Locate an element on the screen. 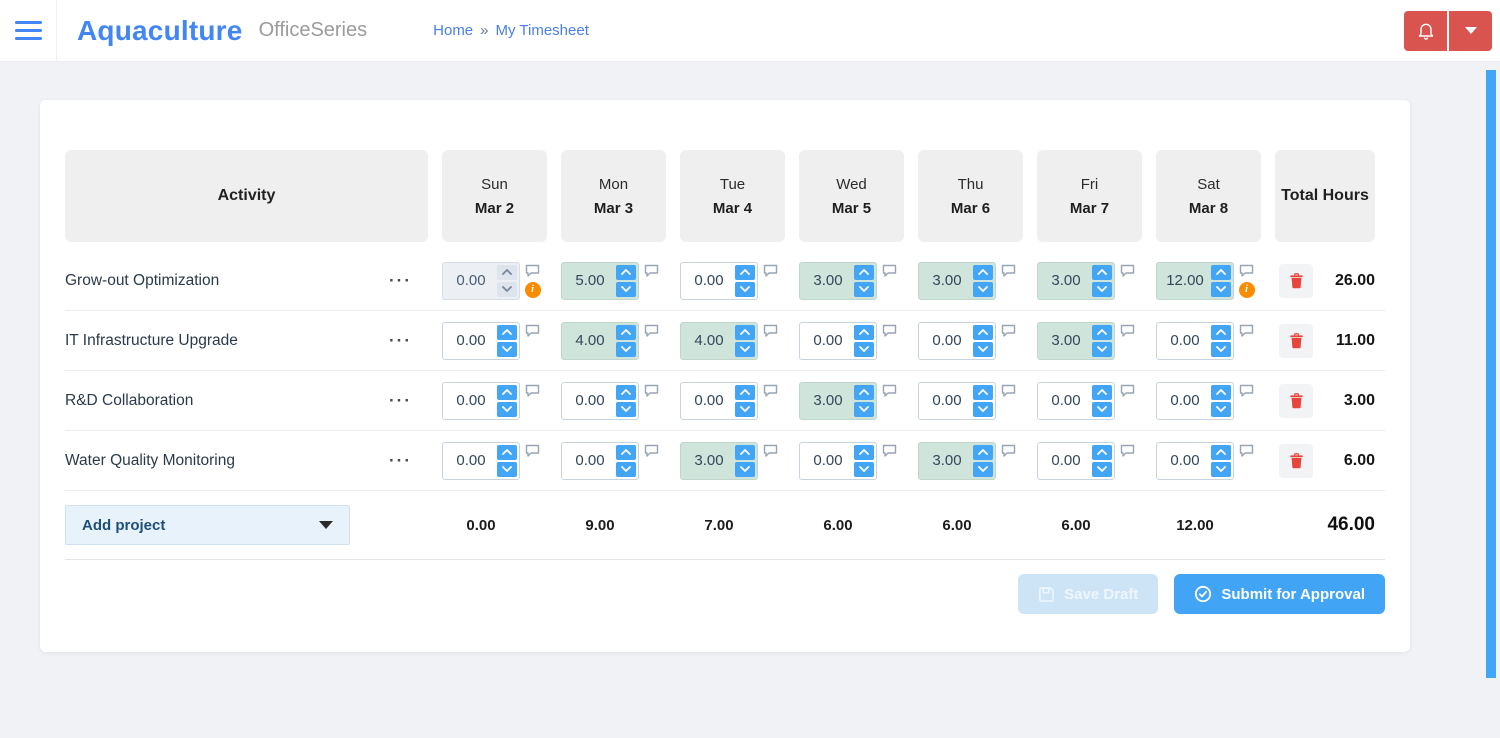  breadcrumb-home-link: Home is located at coordinates (453, 30).